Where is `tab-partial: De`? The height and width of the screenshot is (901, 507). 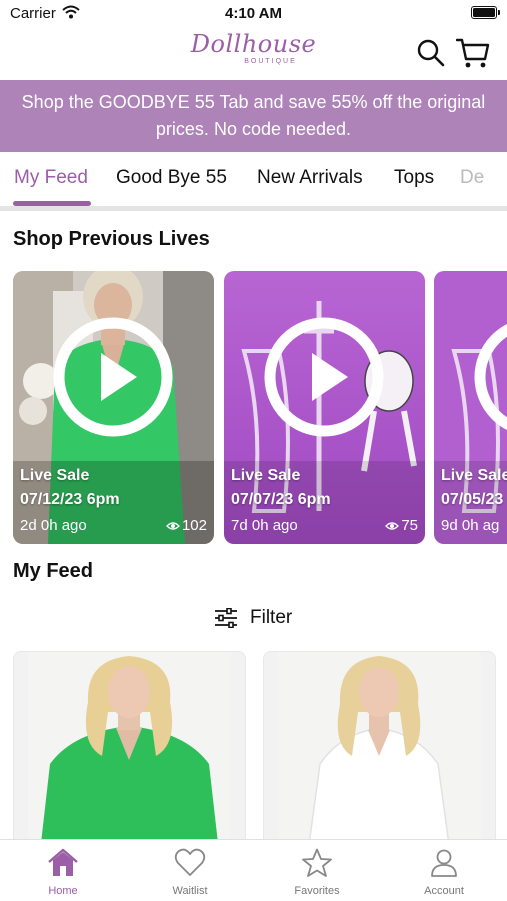
tab-partial: De is located at coordinates (472, 178).